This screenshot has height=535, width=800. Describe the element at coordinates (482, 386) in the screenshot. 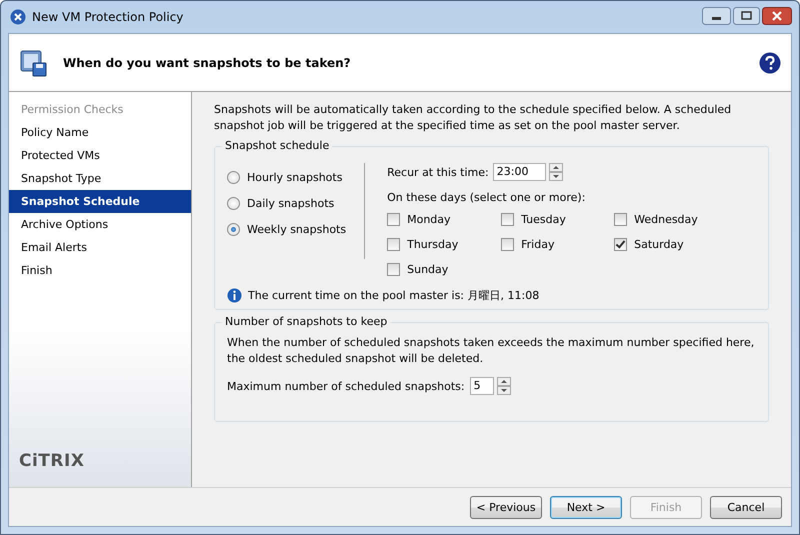

I see `max-snapshots-field: 5` at that location.